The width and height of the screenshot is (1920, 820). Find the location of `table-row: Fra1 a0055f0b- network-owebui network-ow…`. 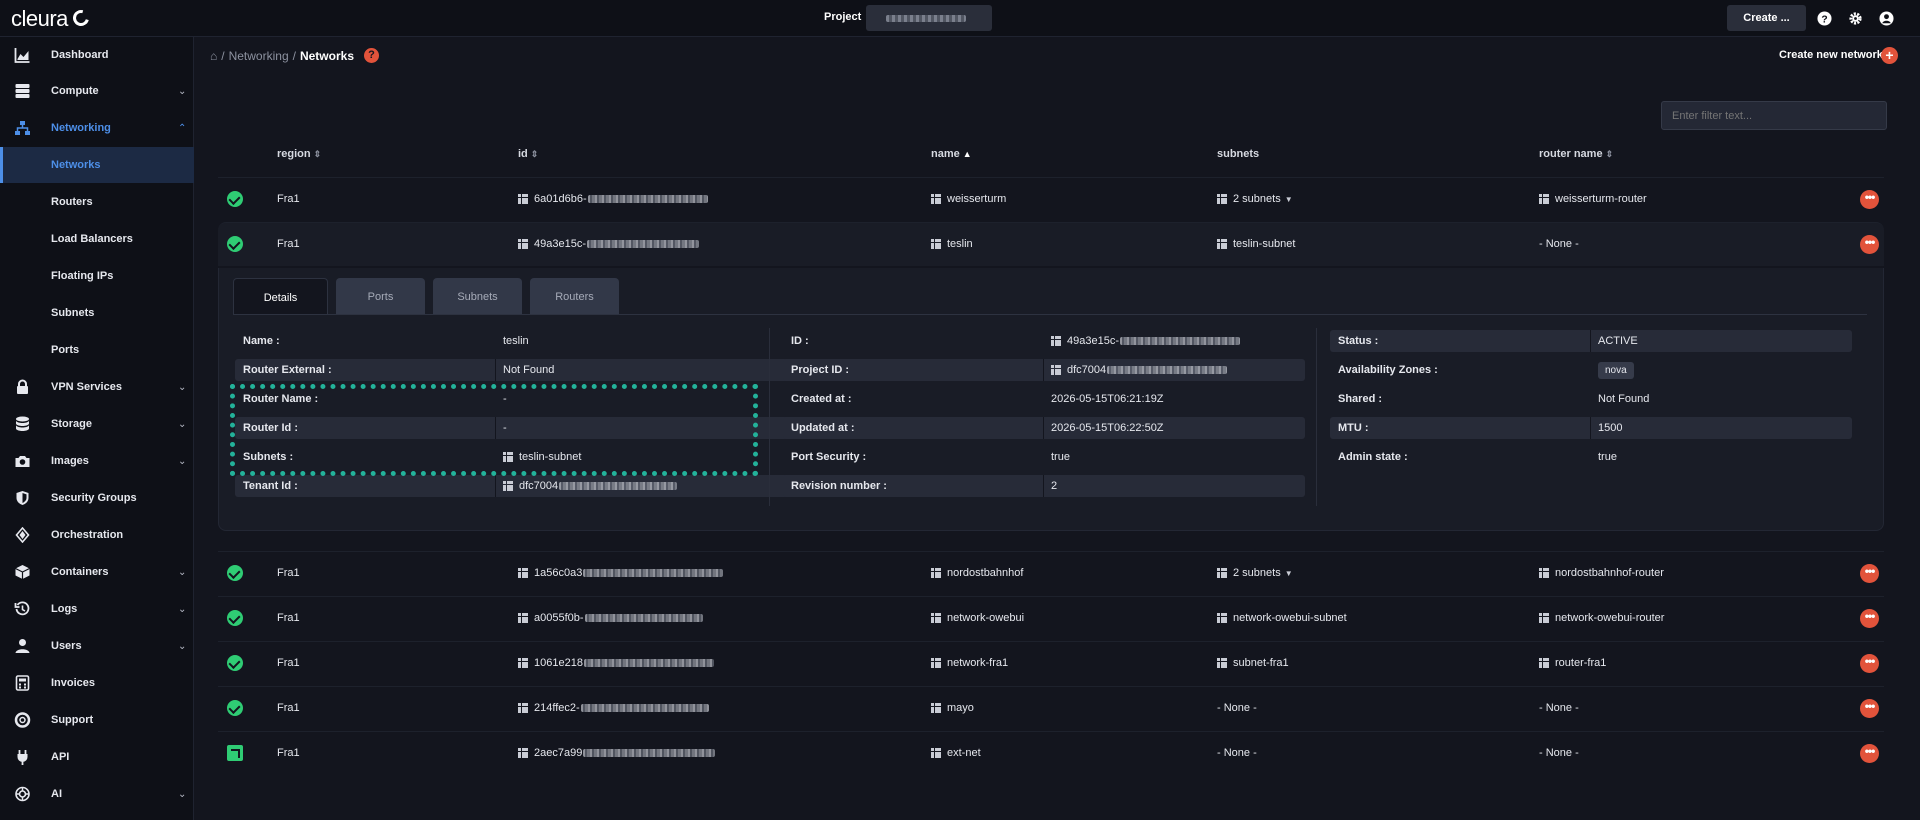

table-row: Fra1 a0055f0b- network-owebui network-ow… is located at coordinates (1051, 618).